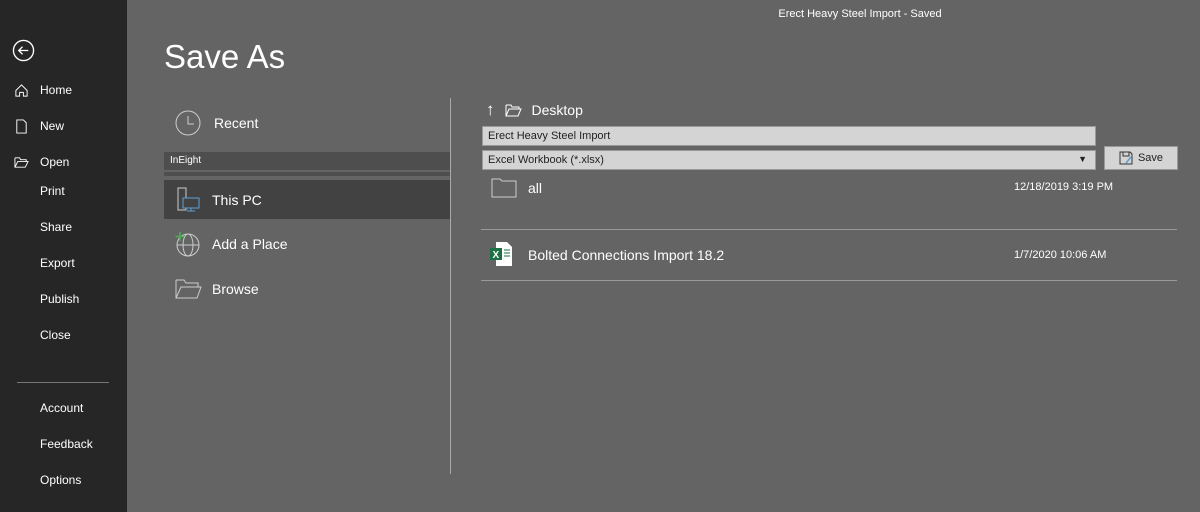  I want to click on browse-folder-icon, so click(188, 289).